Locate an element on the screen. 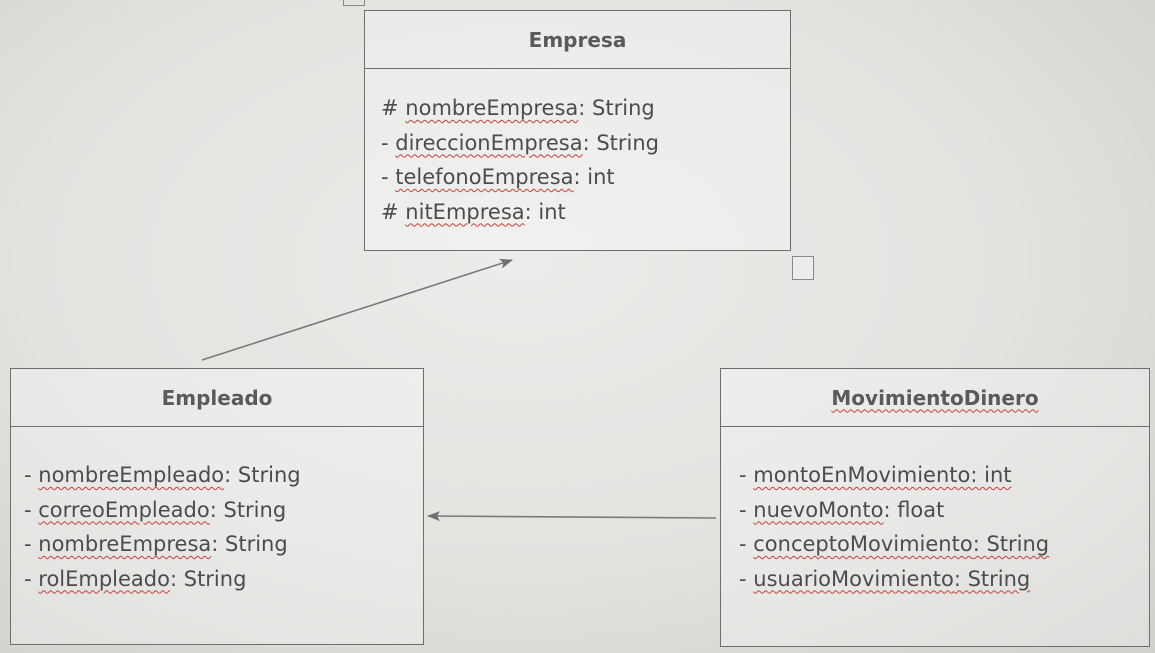 This screenshot has height=653, width=1155. attribute-row: - usuarioMovimiento: String is located at coordinates (944, 579).